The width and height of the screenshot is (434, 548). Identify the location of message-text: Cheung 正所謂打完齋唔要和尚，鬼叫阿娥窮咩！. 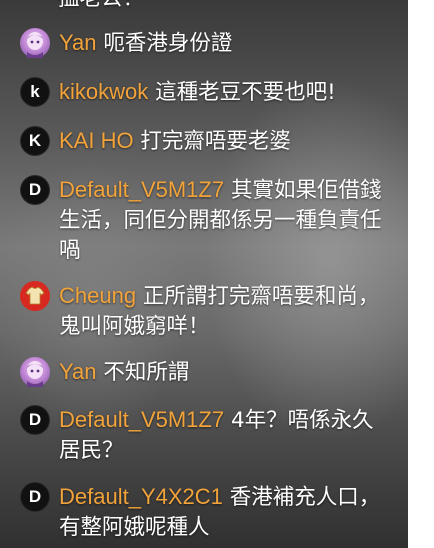
(226, 311).